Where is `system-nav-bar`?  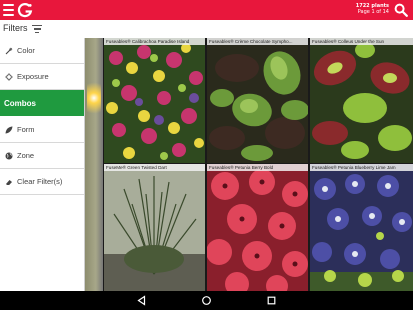 system-nav-bar is located at coordinates (206, 300).